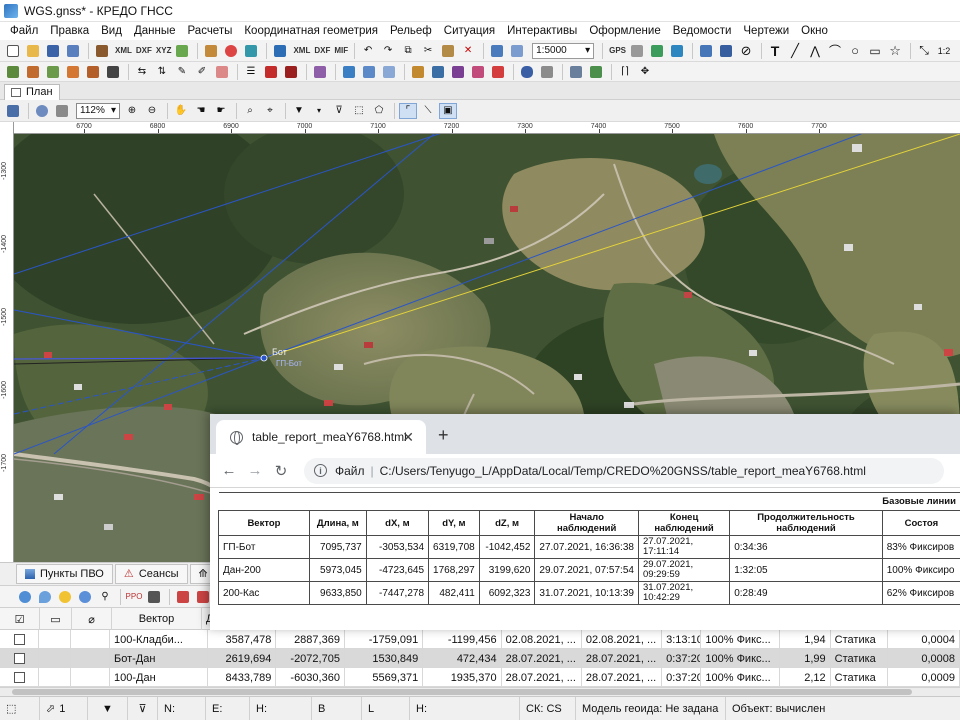 The width and height of the screenshot is (960, 720). What do you see at coordinates (53, 72) in the screenshot?
I see `add-rover-icon` at bounding box center [53, 72].